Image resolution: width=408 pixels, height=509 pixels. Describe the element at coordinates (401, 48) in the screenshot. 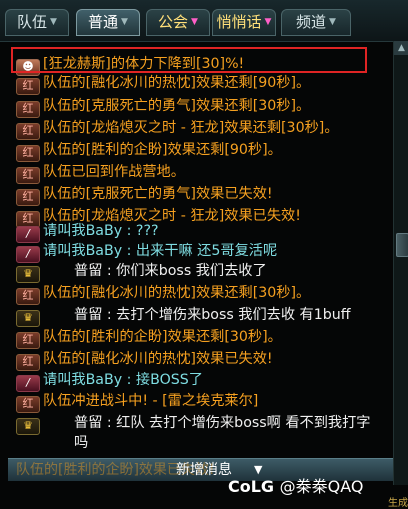

I see `scroll-up-icon: ▲` at that location.